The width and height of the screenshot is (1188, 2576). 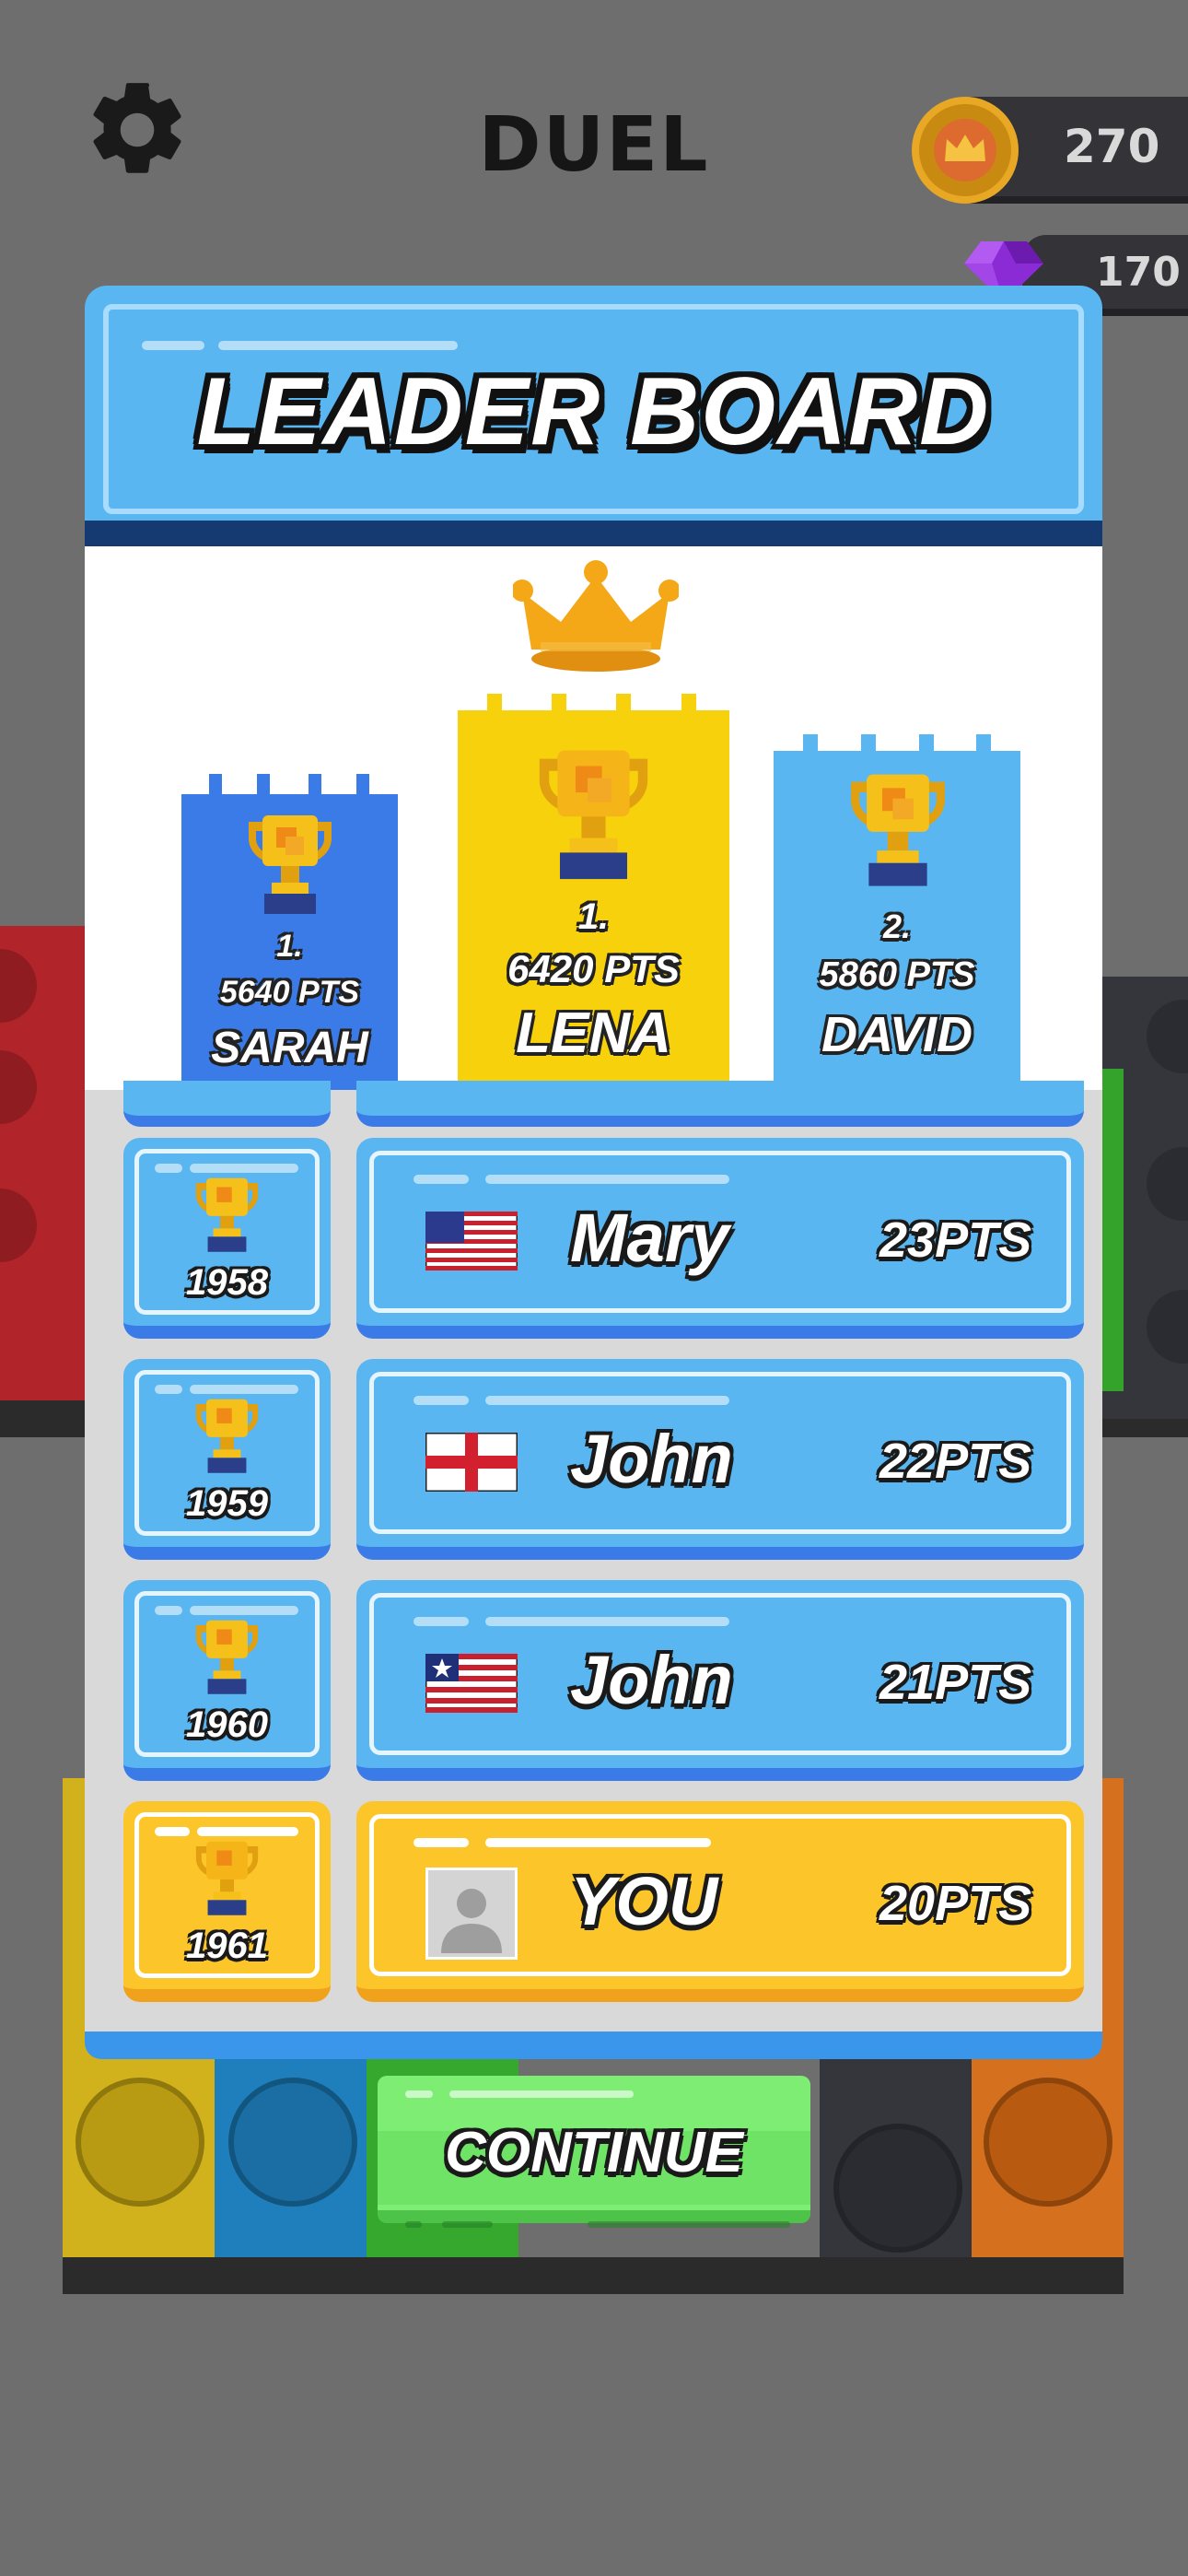 What do you see at coordinates (955, 1461) in the screenshot?
I see `player-points: 22PTS` at bounding box center [955, 1461].